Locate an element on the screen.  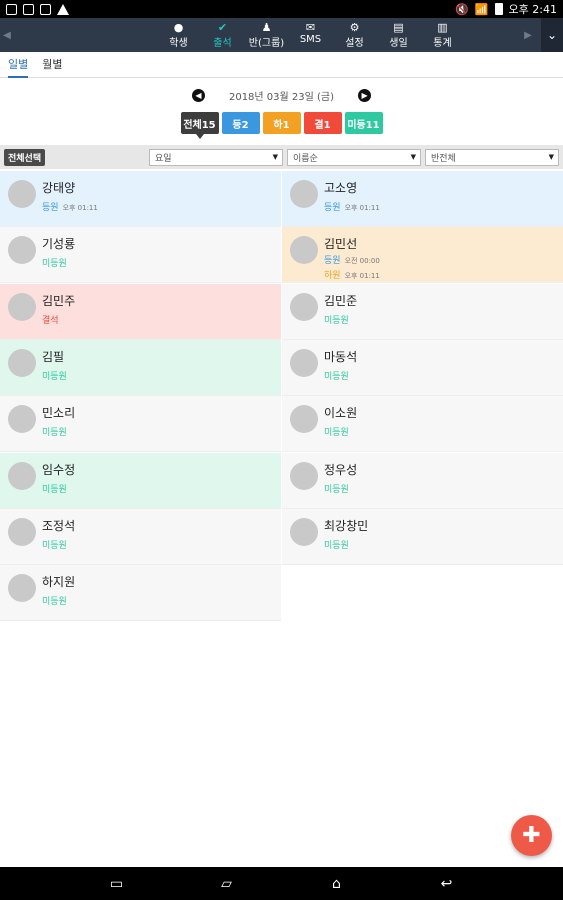
student-card: 조정석미등원 is located at coordinates (140, 536).